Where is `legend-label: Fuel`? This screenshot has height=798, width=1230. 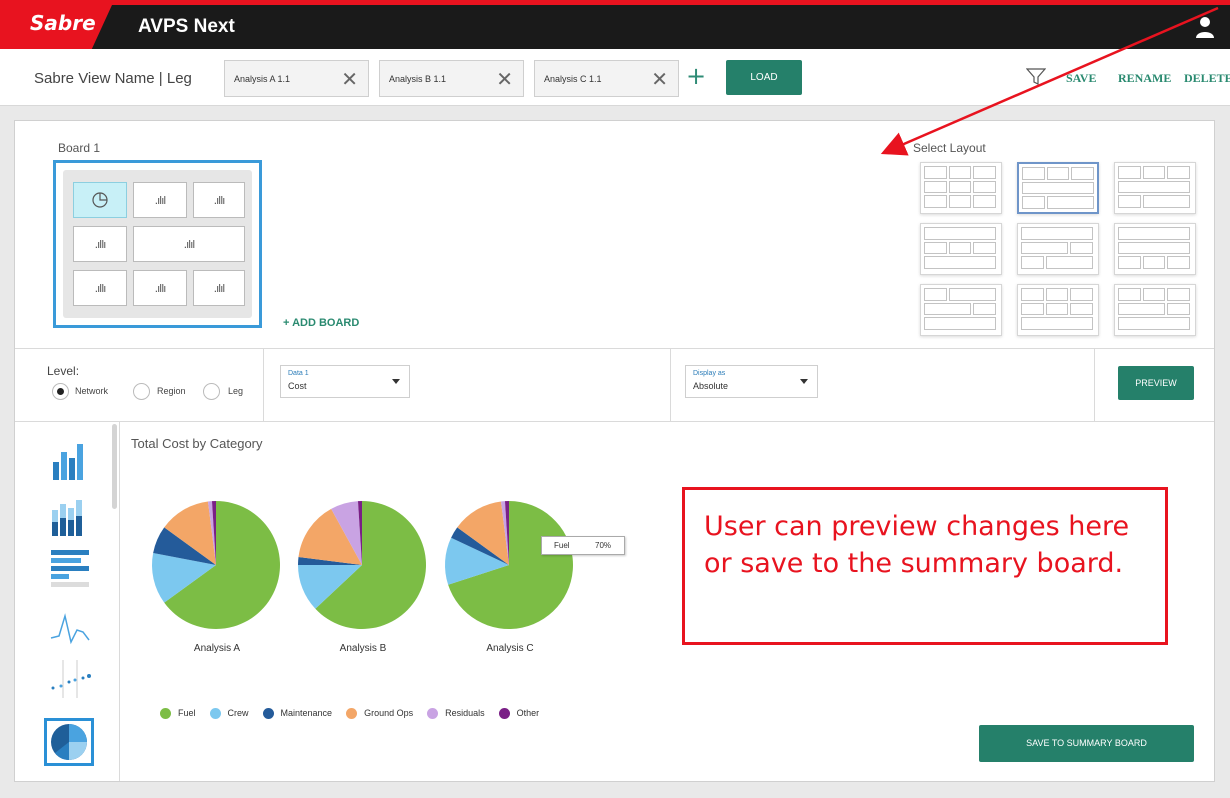
legend-label: Fuel is located at coordinates (187, 713).